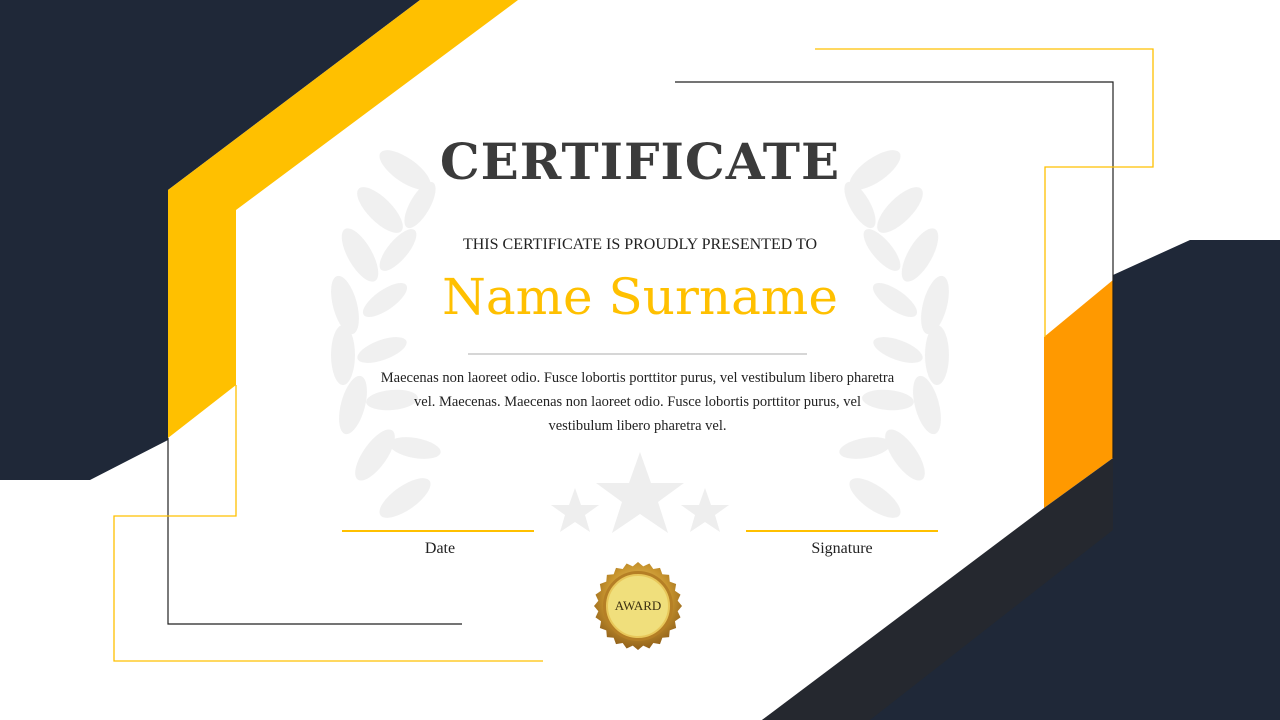  Describe the element at coordinates (894, 334) in the screenshot. I see `laurel-right-branch` at that location.